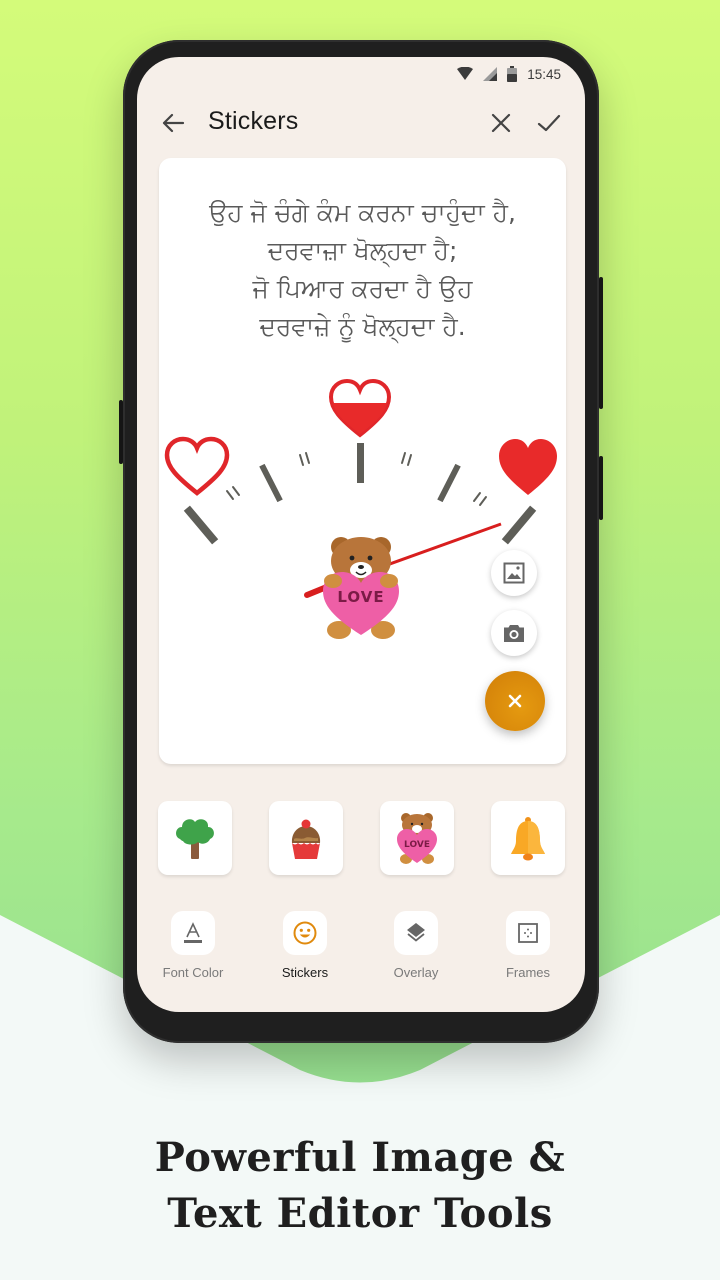 The width and height of the screenshot is (720, 1280). I want to click on tool-stickers: Stickers, so click(305, 945).